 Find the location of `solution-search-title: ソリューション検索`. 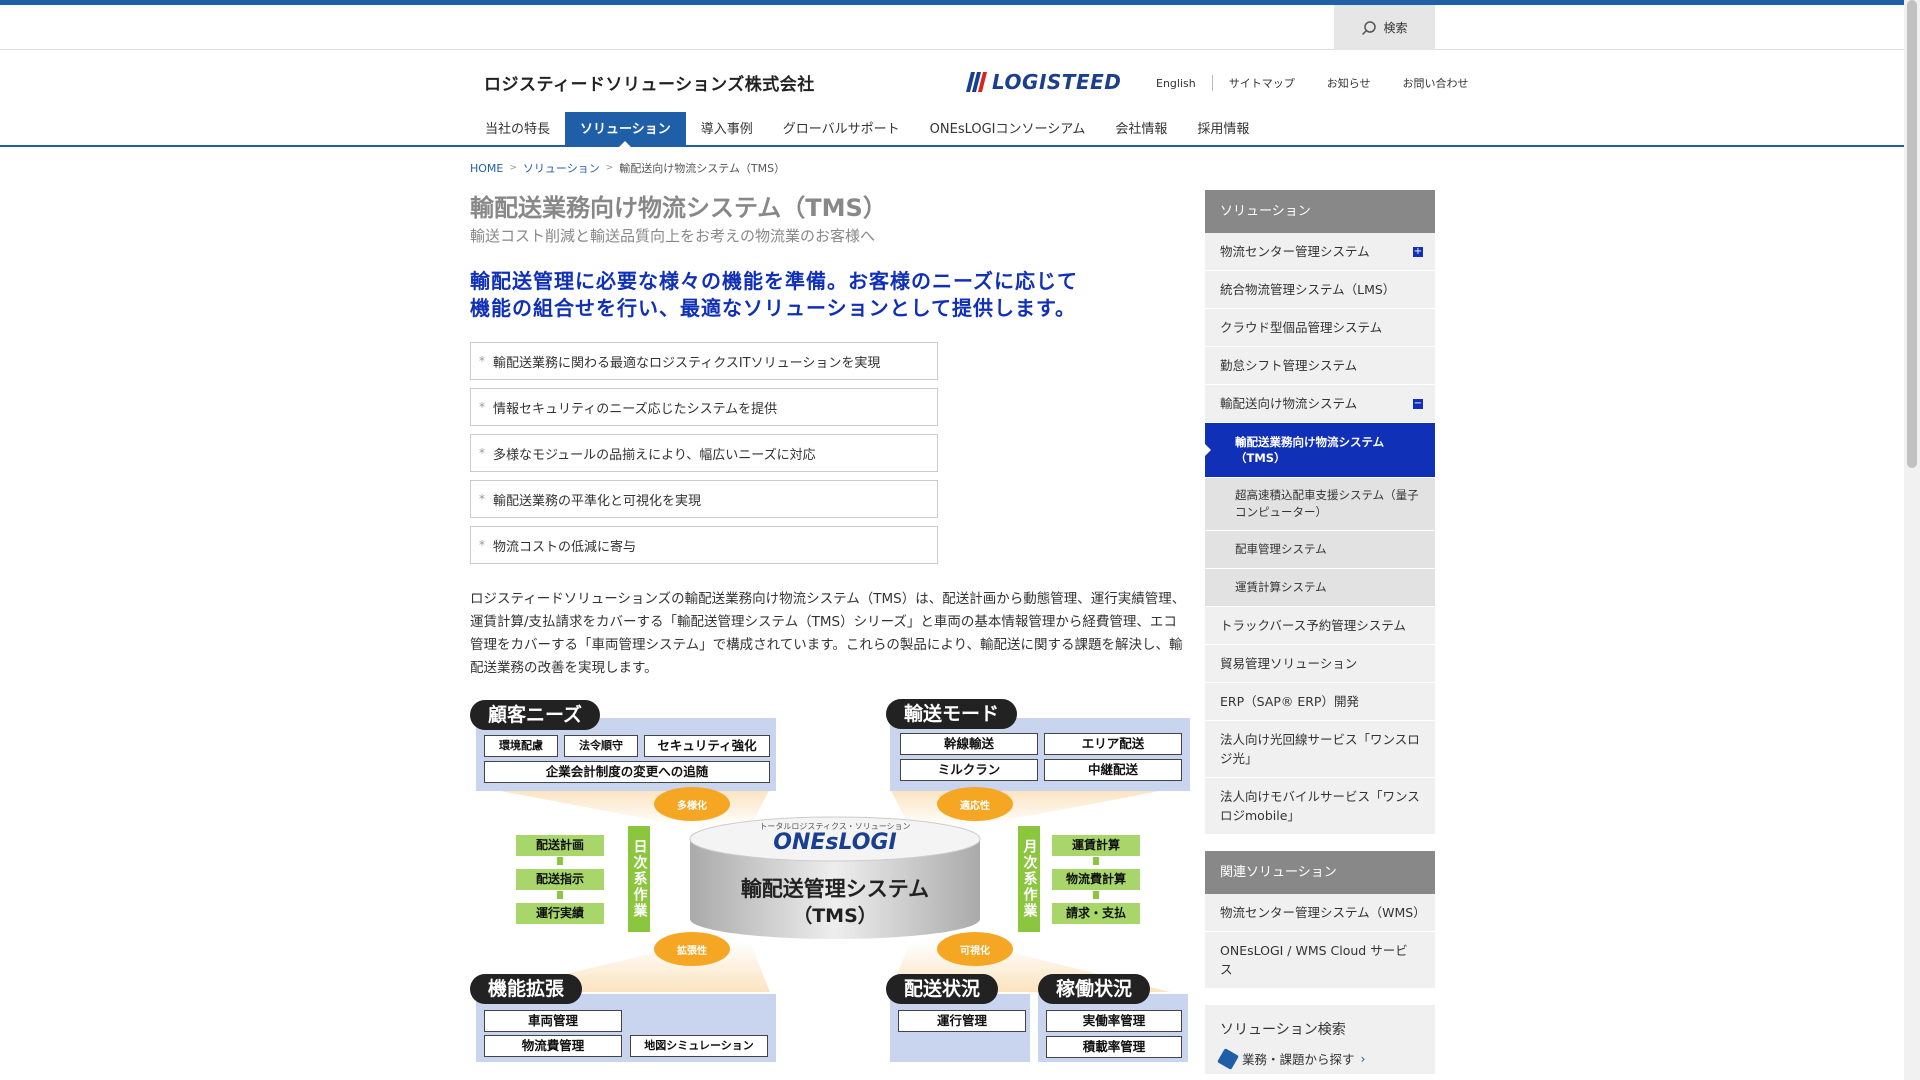

solution-search-title: ソリューション検索 is located at coordinates (1283, 1030).